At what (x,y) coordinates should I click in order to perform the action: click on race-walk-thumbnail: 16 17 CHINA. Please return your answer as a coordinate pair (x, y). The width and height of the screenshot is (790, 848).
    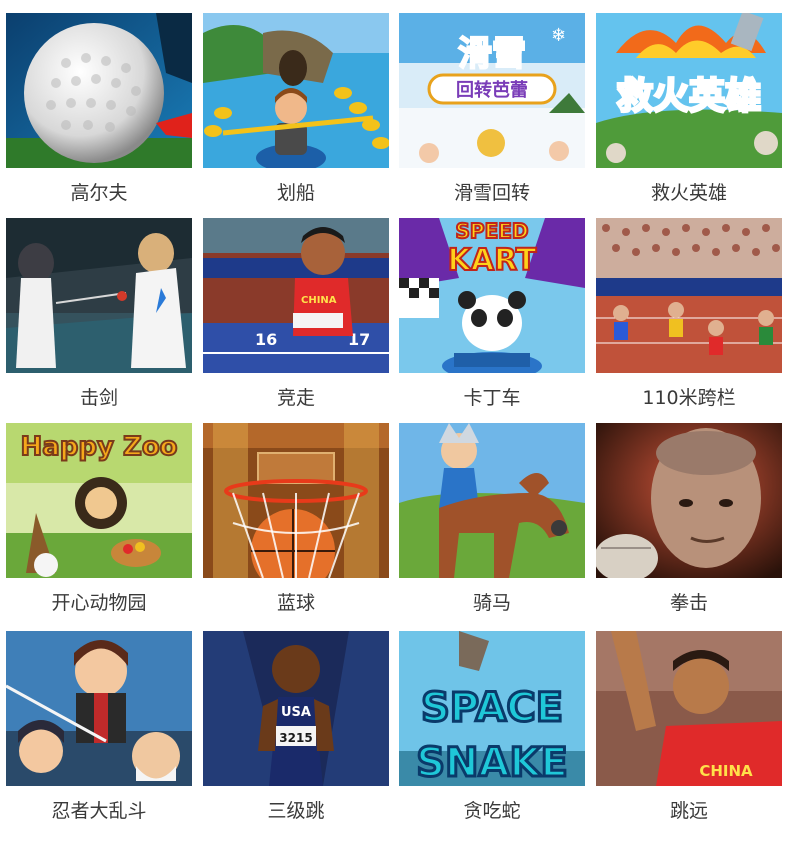
    Looking at the image, I should click on (296, 295).